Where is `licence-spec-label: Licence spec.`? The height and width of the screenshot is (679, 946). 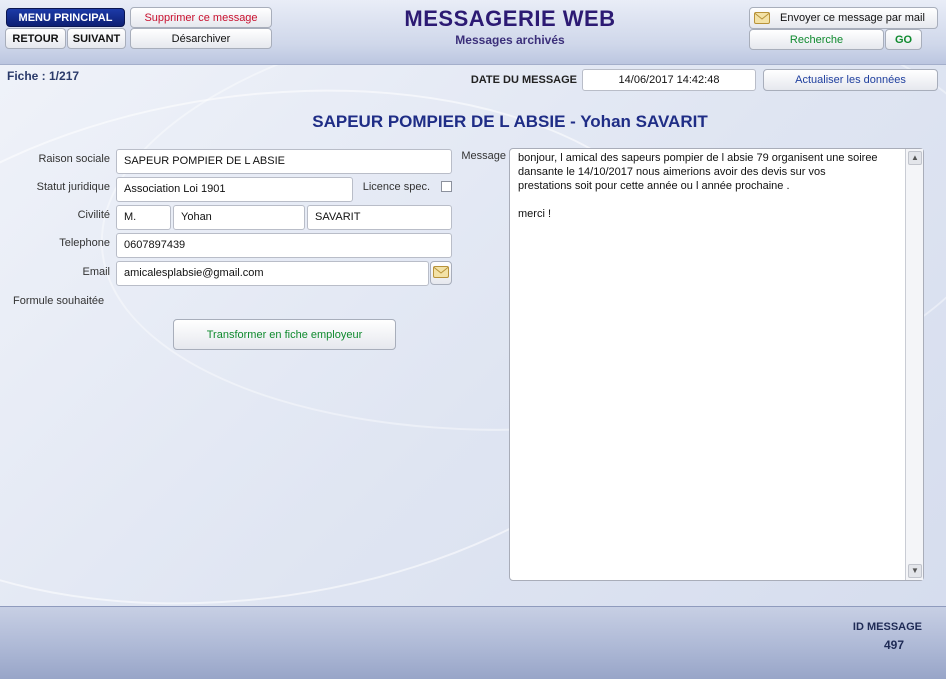
licence-spec-label: Licence spec. is located at coordinates (396, 187).